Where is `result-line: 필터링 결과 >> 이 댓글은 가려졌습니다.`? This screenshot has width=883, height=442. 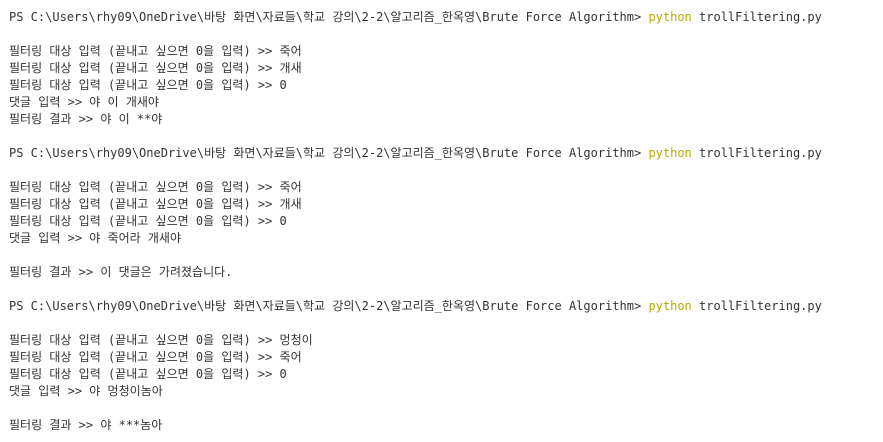
result-line: 필터링 결과 >> 이 댓글은 가려졌습니다. is located at coordinates (121, 272).